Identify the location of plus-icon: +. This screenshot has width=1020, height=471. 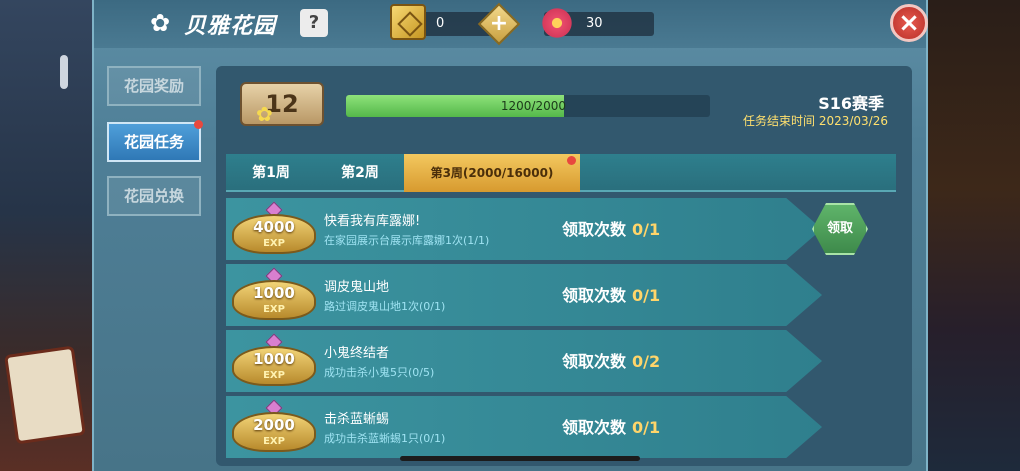
(499, 23).